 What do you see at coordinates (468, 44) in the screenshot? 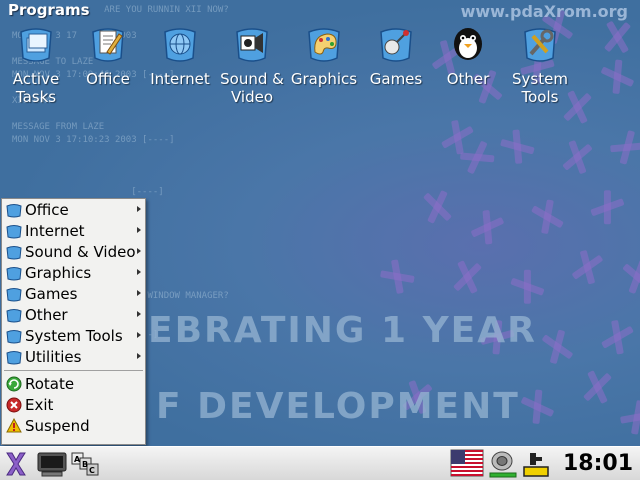
I see `other-icon` at bounding box center [468, 44].